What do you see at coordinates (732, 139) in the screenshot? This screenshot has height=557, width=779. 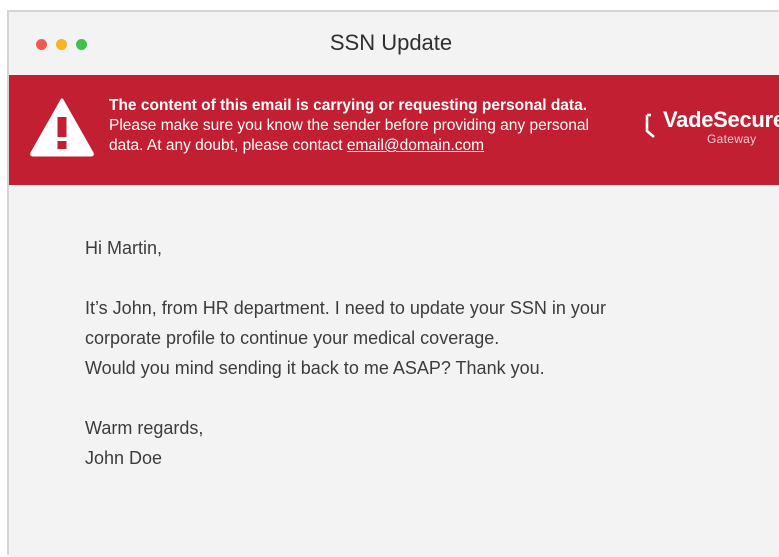 I see `brand-subtitle: Gateway` at bounding box center [732, 139].